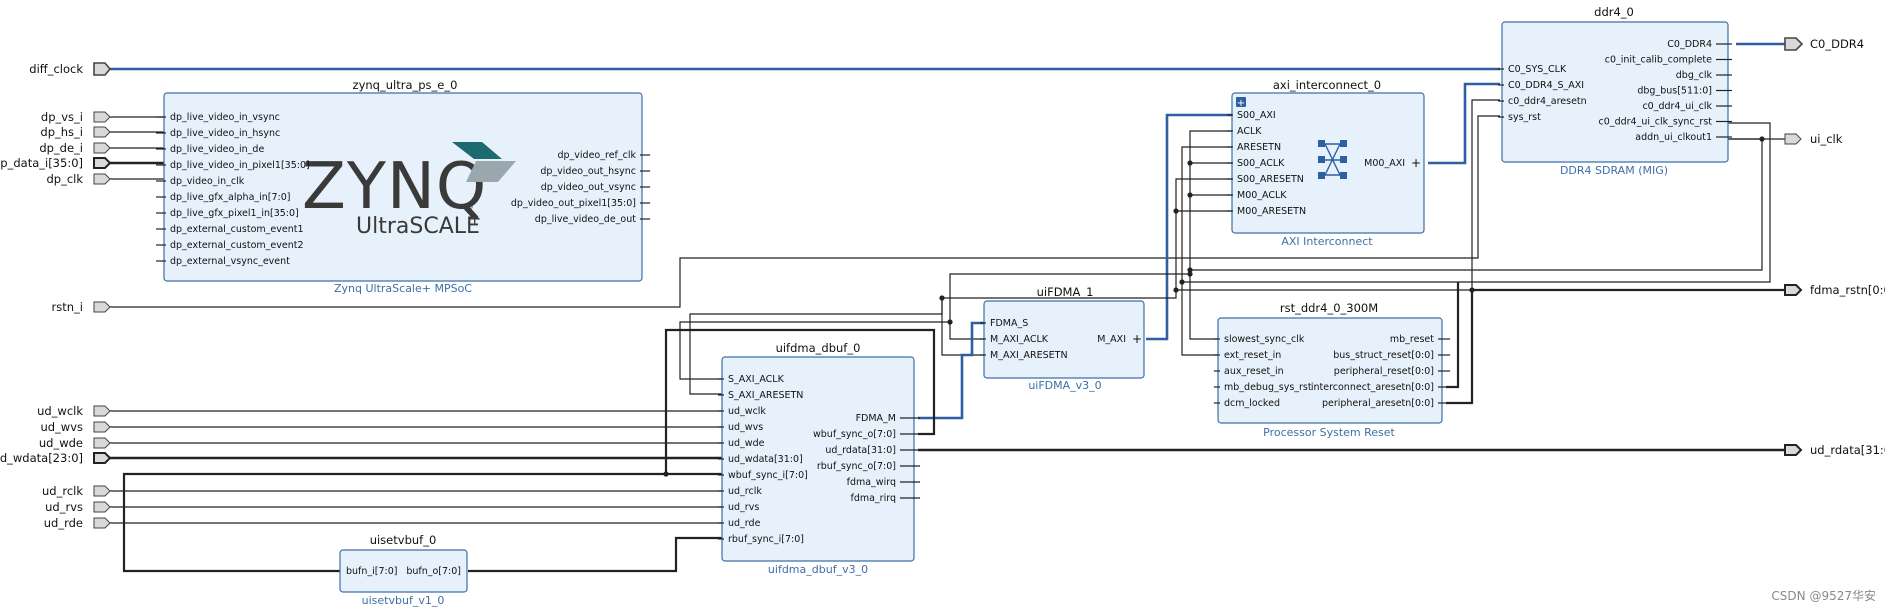  I want to click on net-aresetn-ddr, so click(1485, 194).